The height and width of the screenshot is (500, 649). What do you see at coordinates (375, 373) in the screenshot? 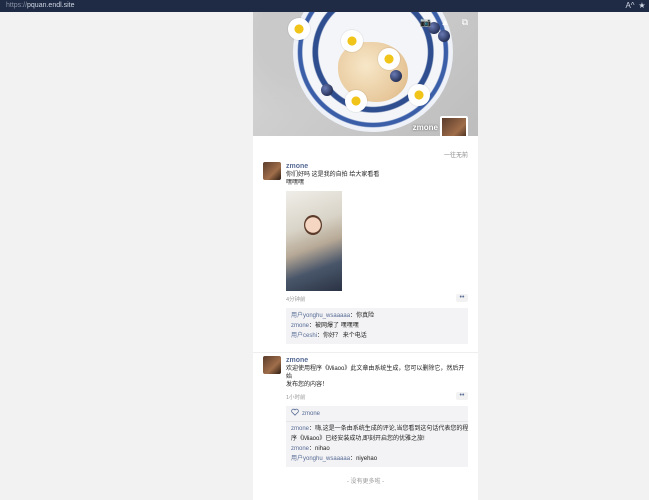
I see `post-text-line: 欢迎使用程序《Miaoo》此文章由系统生成，您可以删除它，然后开始` at bounding box center [375, 373].